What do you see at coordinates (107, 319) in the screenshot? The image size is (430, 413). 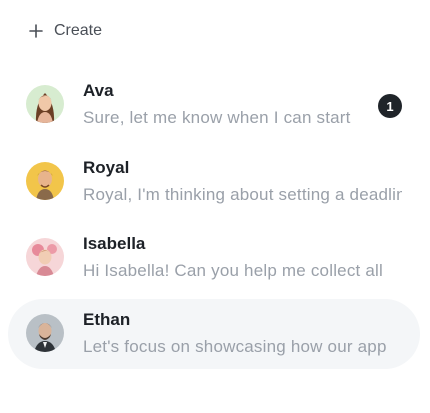 I see `chat-name: Ethan` at bounding box center [107, 319].